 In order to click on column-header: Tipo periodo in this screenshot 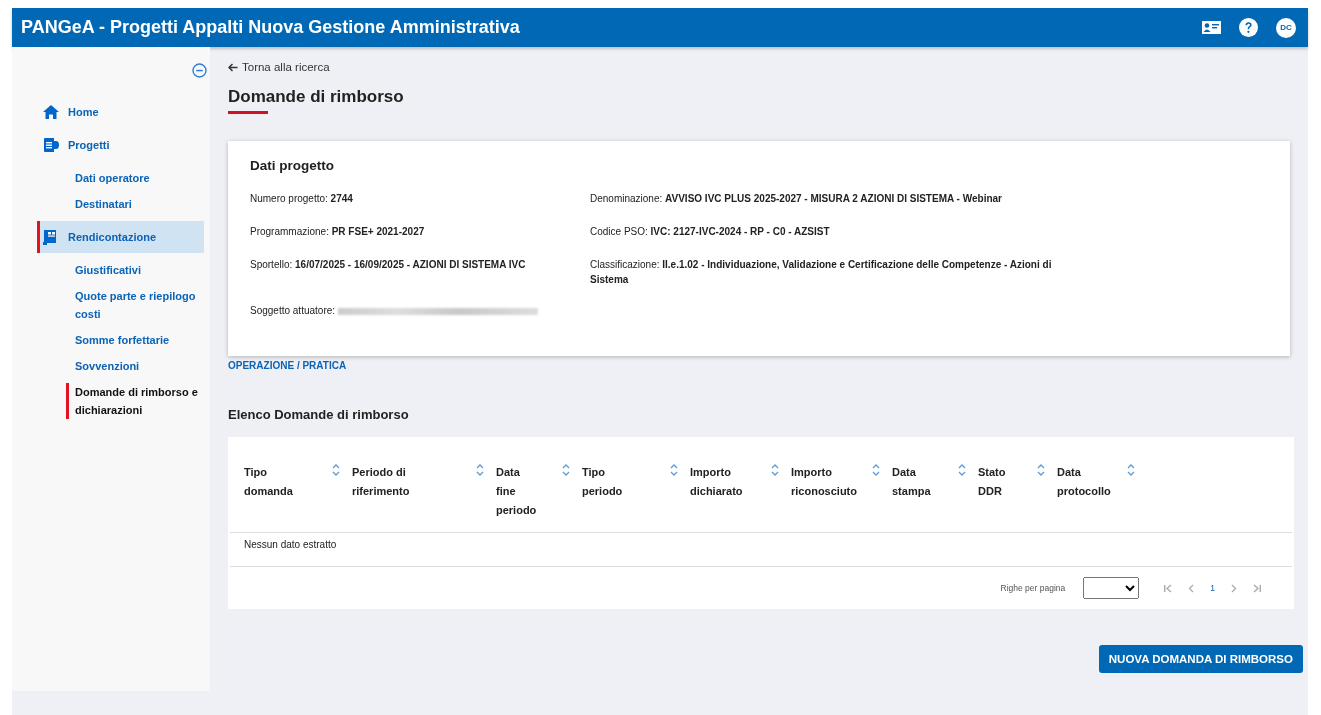, I will do `click(602, 482)`.